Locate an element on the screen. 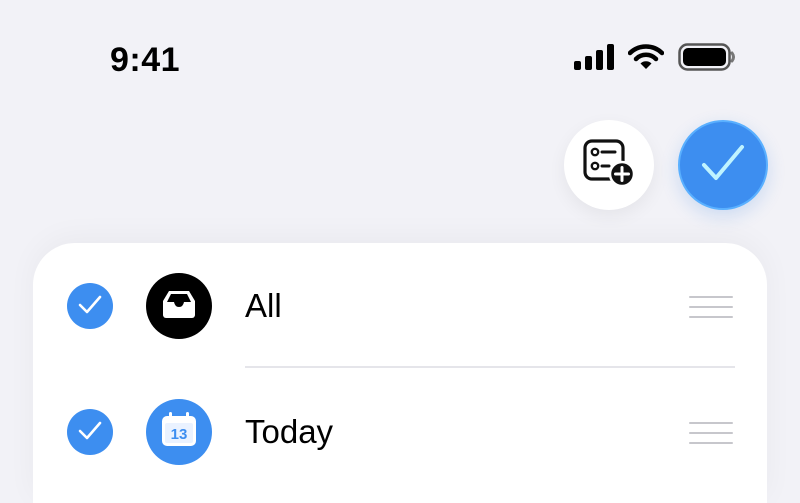  row-checkbox-all is located at coordinates (90, 306).